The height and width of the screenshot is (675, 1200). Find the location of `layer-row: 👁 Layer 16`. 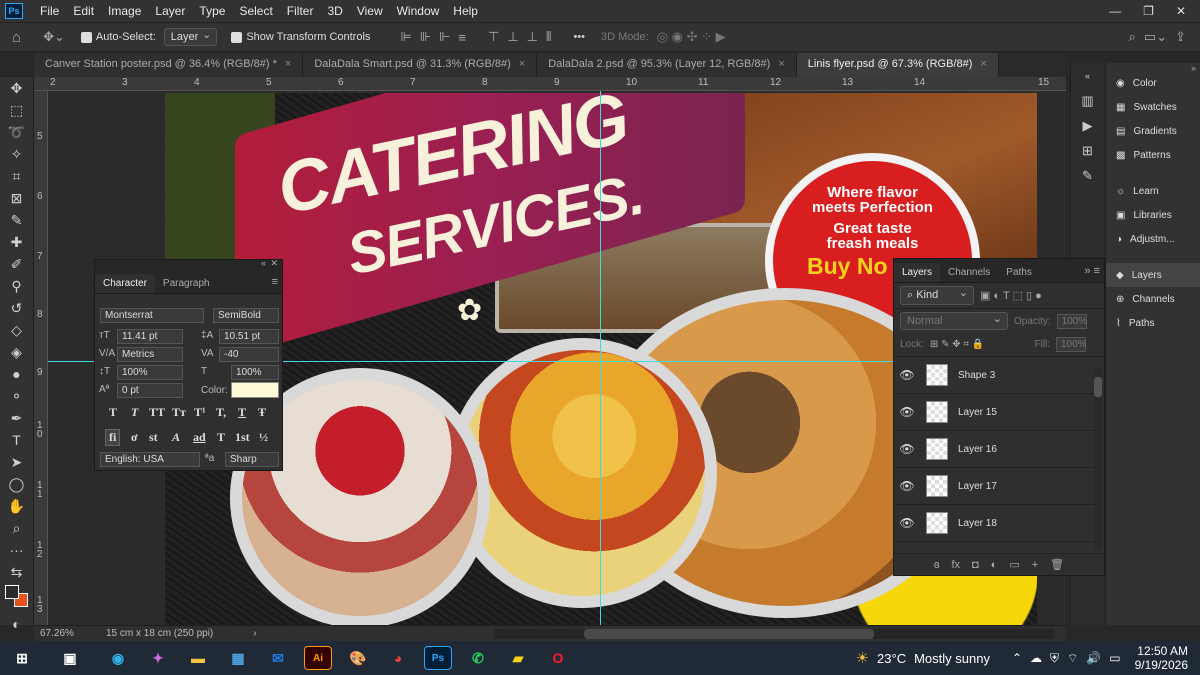

layer-row: 👁 Layer 16 is located at coordinates (999, 449).